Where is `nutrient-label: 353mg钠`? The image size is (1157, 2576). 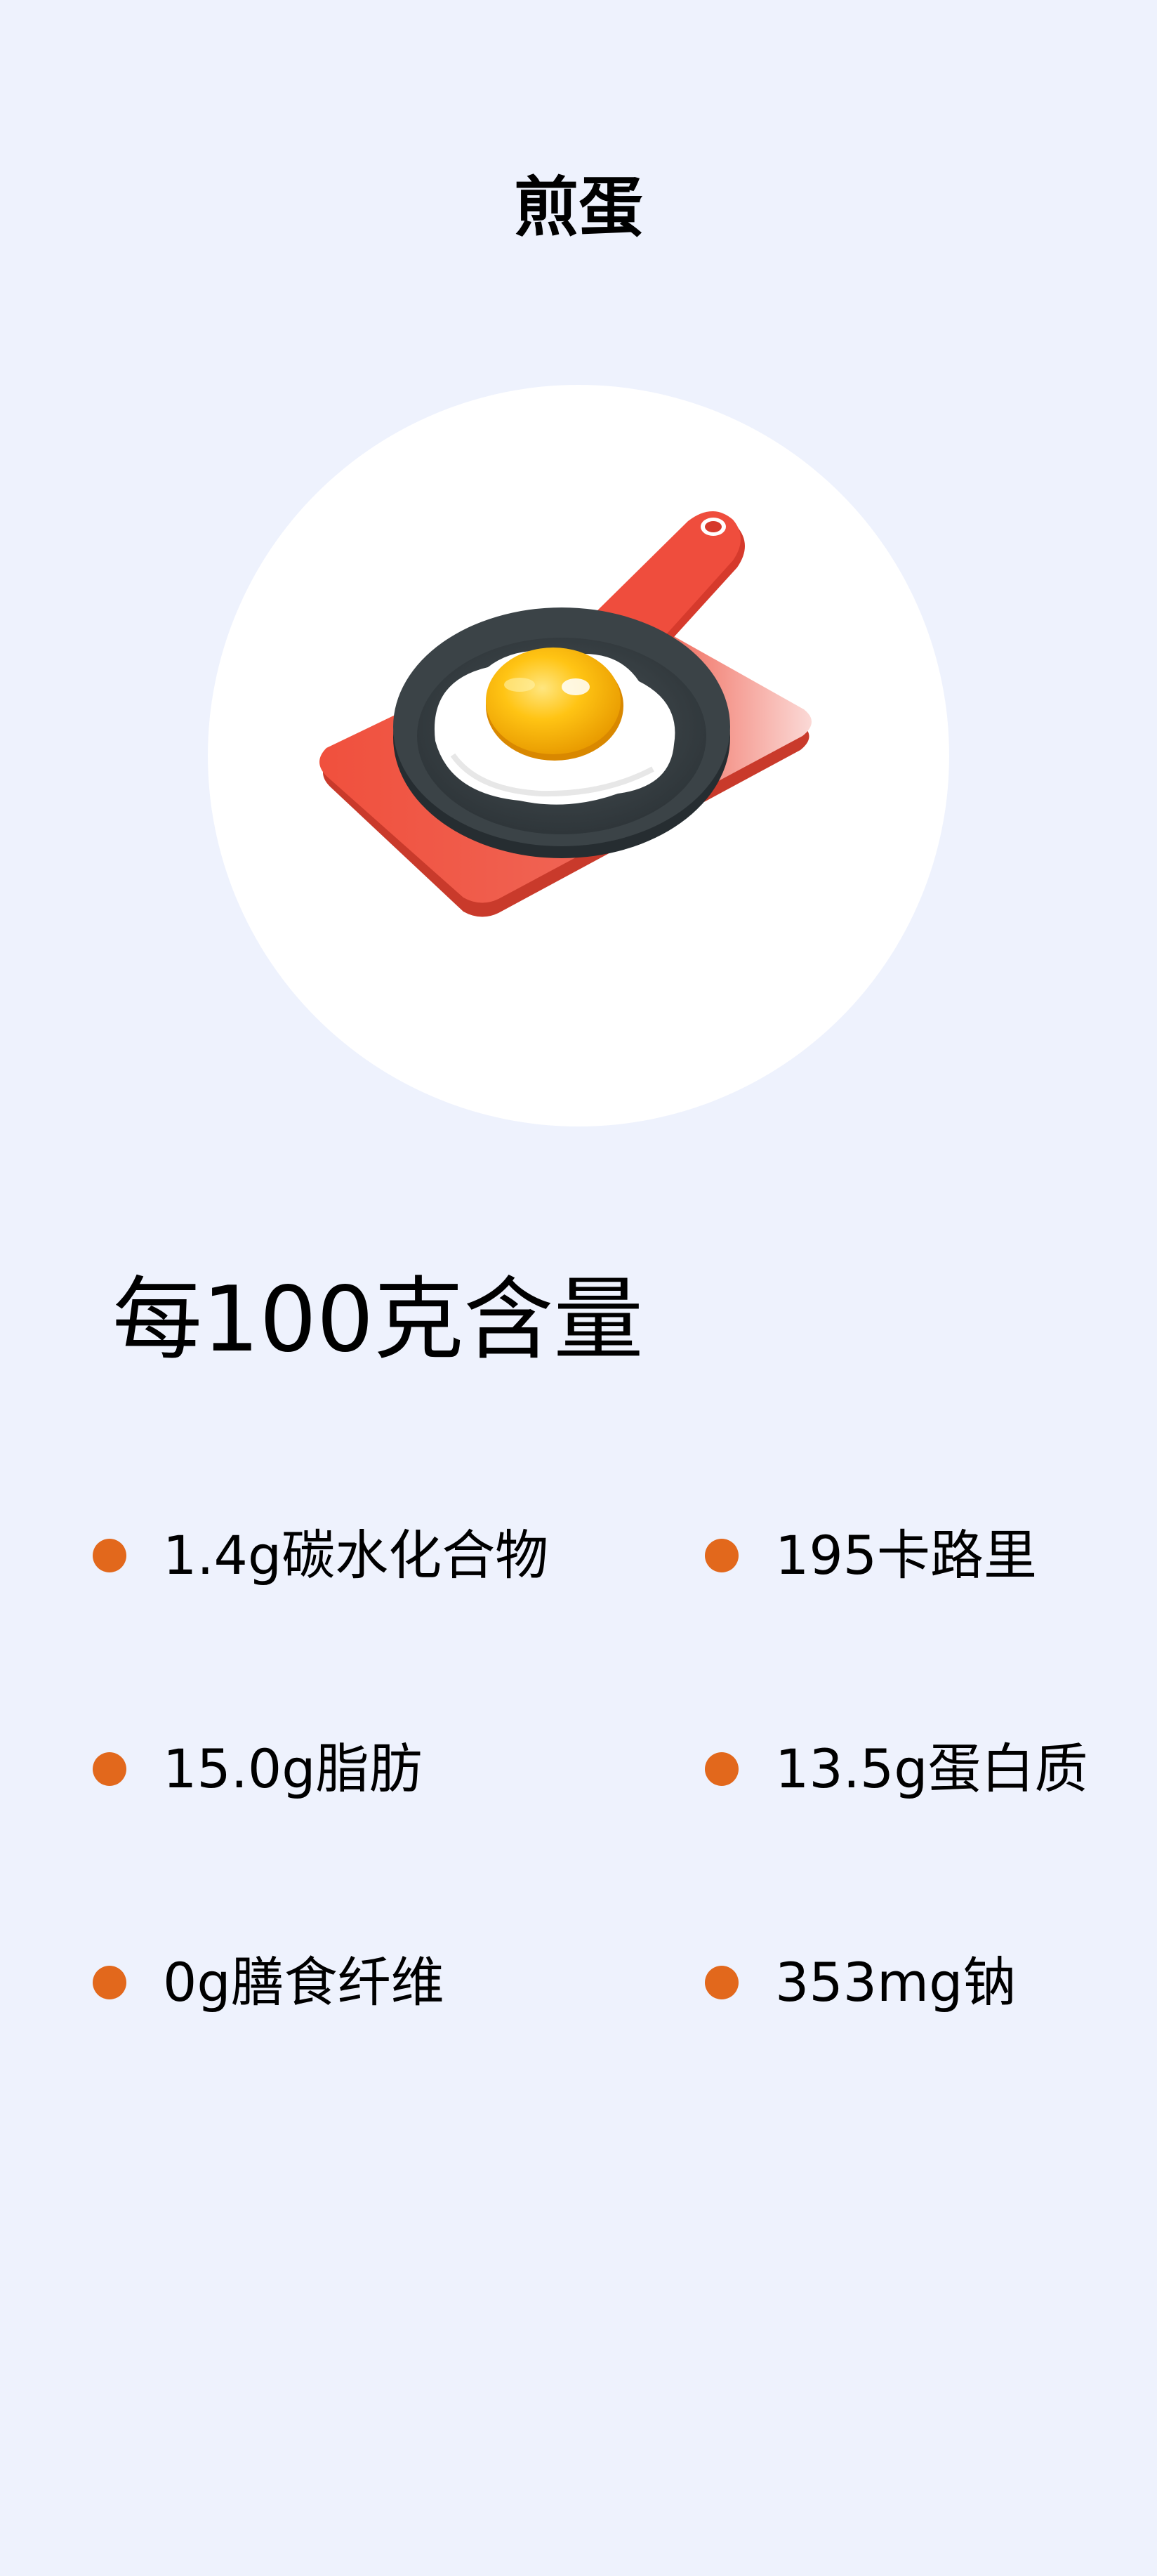
nutrient-label: 353mg钠 is located at coordinates (896, 1982).